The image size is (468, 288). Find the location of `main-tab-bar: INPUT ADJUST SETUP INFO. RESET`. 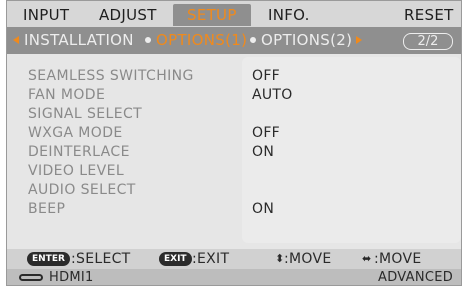

main-tab-bar: INPUT ADJUST SETUP INFO. RESET is located at coordinates (234, 14).